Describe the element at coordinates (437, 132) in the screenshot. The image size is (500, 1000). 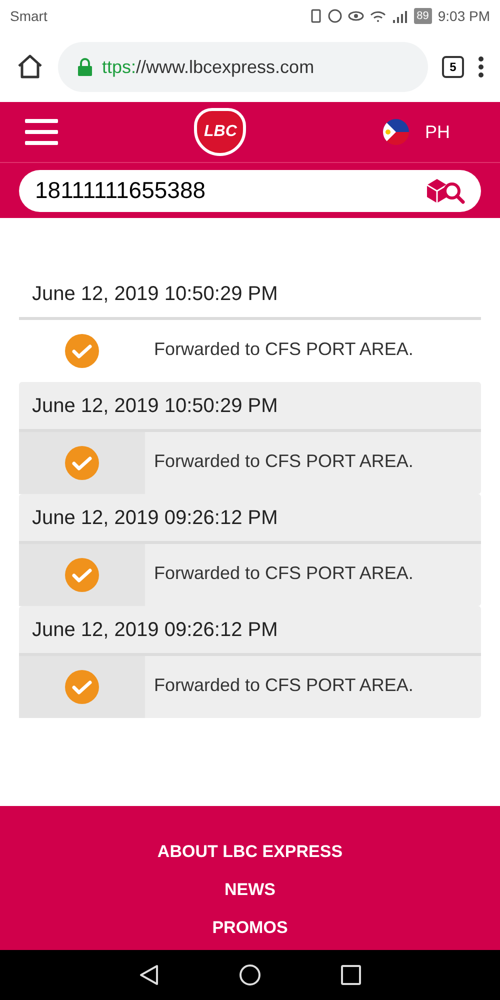
I see `country-code: PH` at that location.